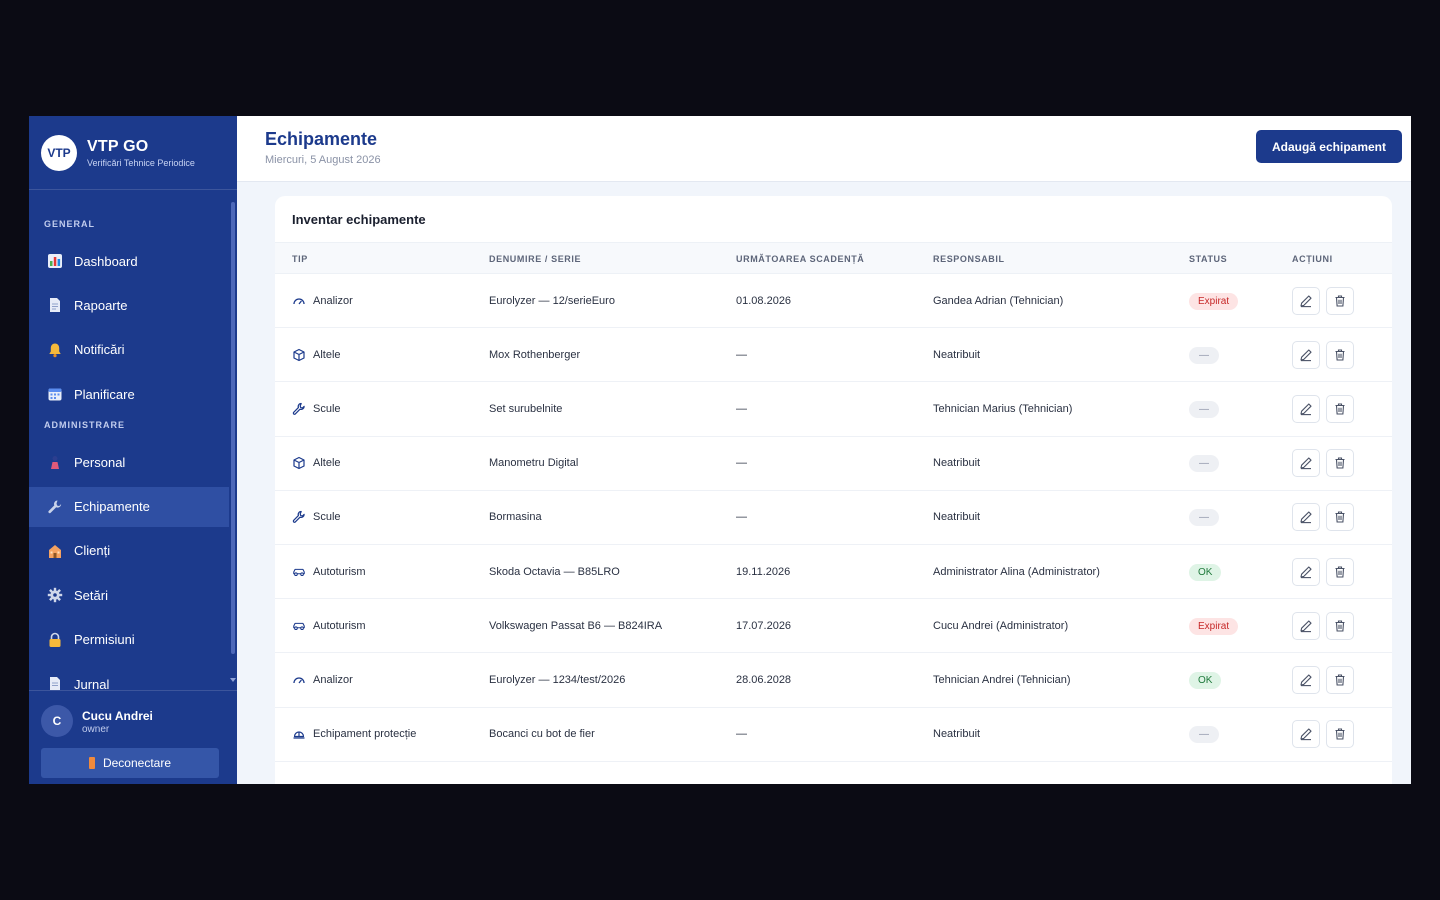 The width and height of the screenshot is (1440, 900). What do you see at coordinates (129, 506) in the screenshot?
I see `sidebar-item-echipamente: Echipamente` at bounding box center [129, 506].